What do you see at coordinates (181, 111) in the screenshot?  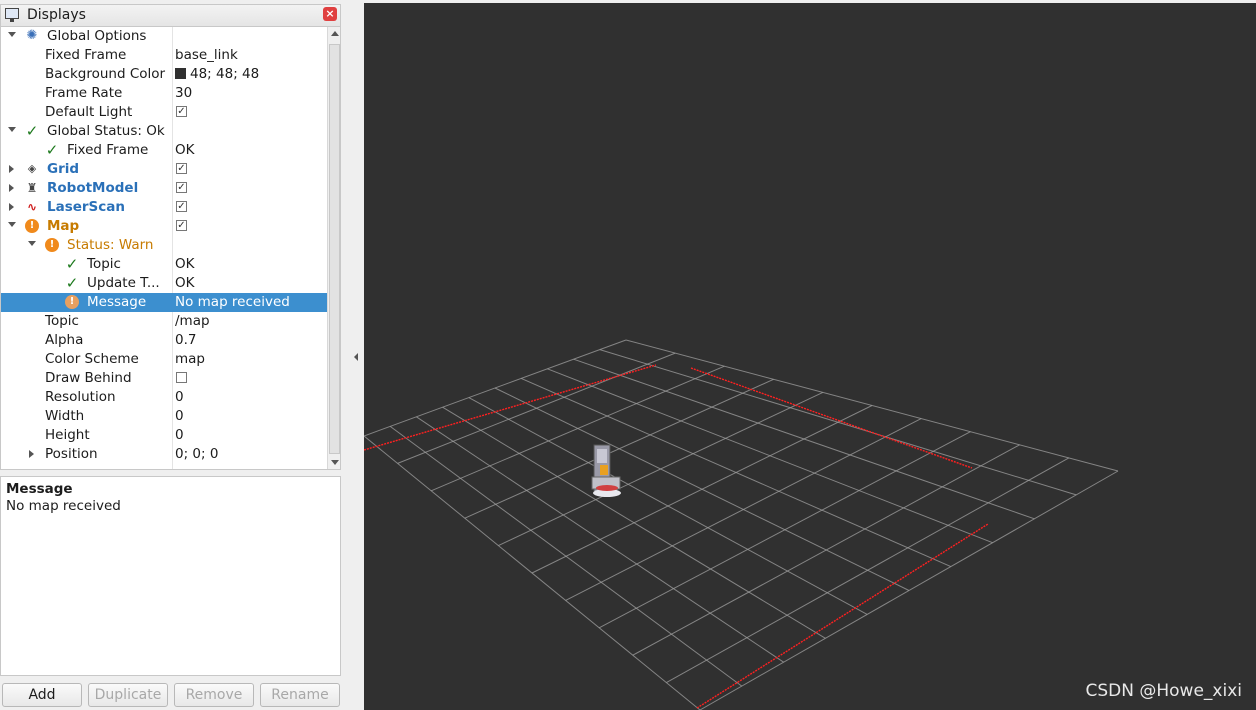 I see `default-light-checkbox: ✓` at bounding box center [181, 111].